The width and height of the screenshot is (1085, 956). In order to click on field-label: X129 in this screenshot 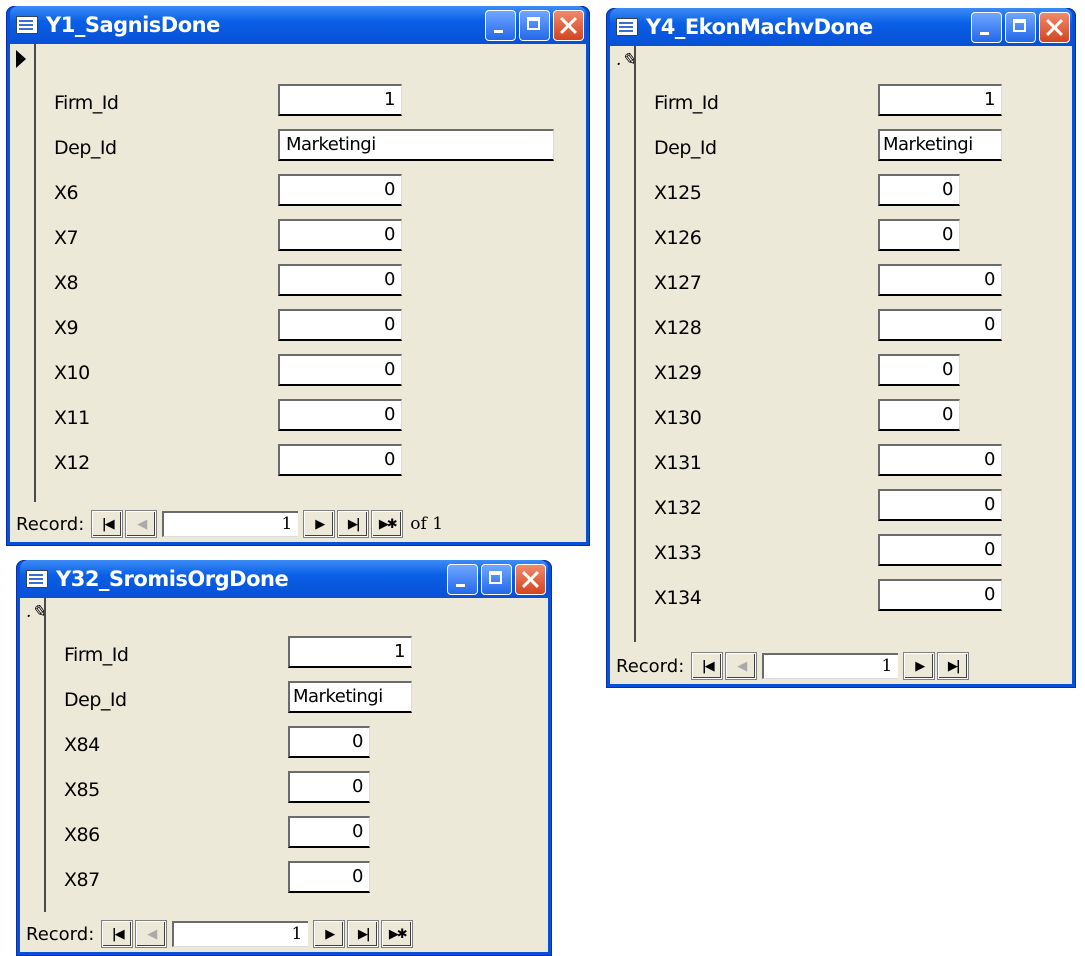, I will do `click(678, 373)`.